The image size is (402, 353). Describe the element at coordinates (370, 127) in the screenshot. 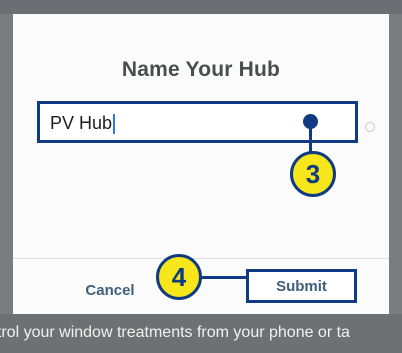

I see `clear-field-icon` at that location.